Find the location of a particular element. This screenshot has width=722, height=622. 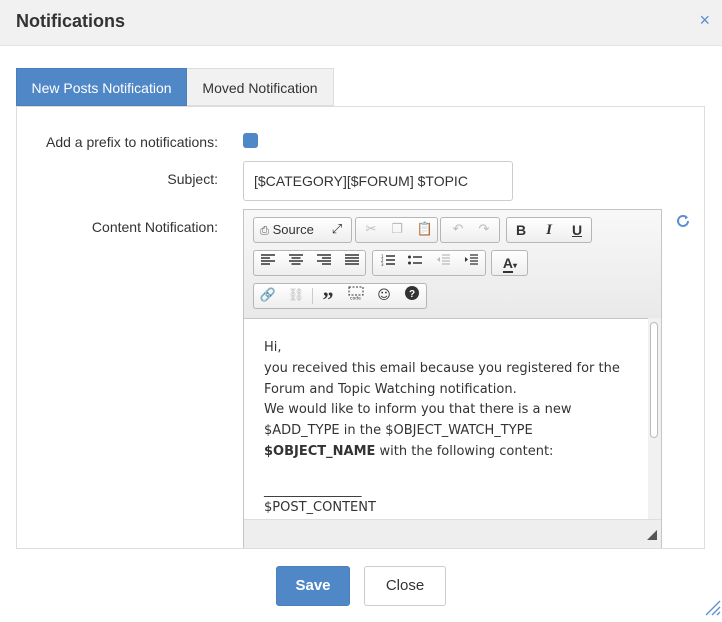

close-icon: × is located at coordinates (704, 20).